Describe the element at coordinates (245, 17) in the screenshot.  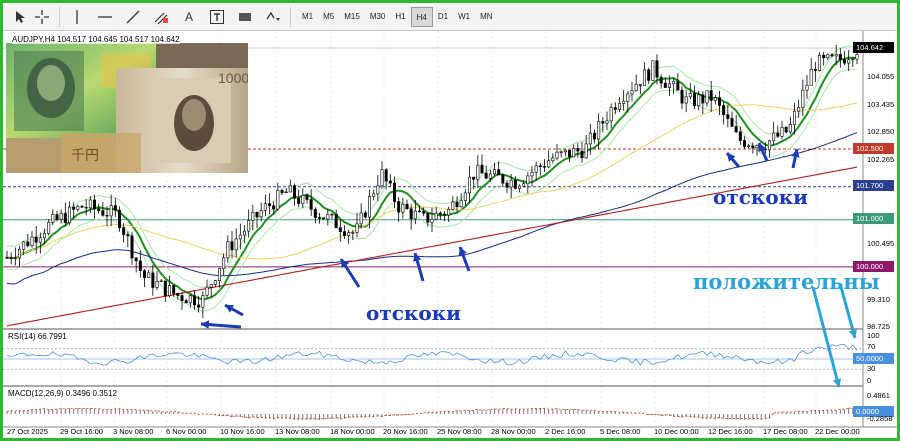
I see `rectangle-icon` at that location.